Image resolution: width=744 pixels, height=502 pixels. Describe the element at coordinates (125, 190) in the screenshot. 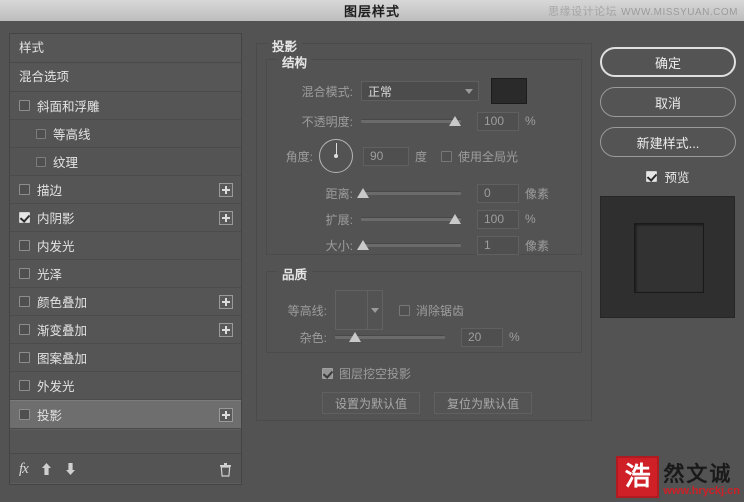

I see `sidebar-item-3: 描边` at that location.